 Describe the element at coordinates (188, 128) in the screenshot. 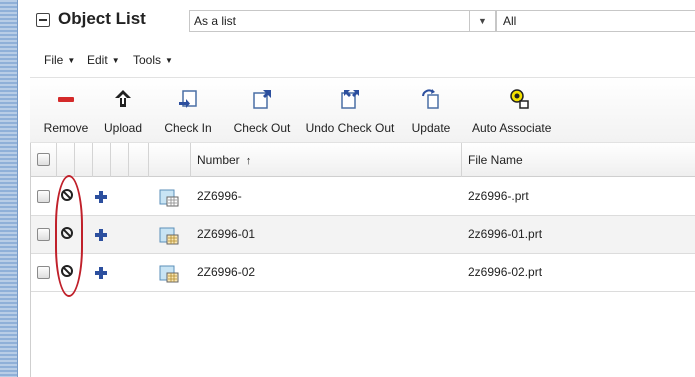

I see `check-in-label: Check In` at that location.